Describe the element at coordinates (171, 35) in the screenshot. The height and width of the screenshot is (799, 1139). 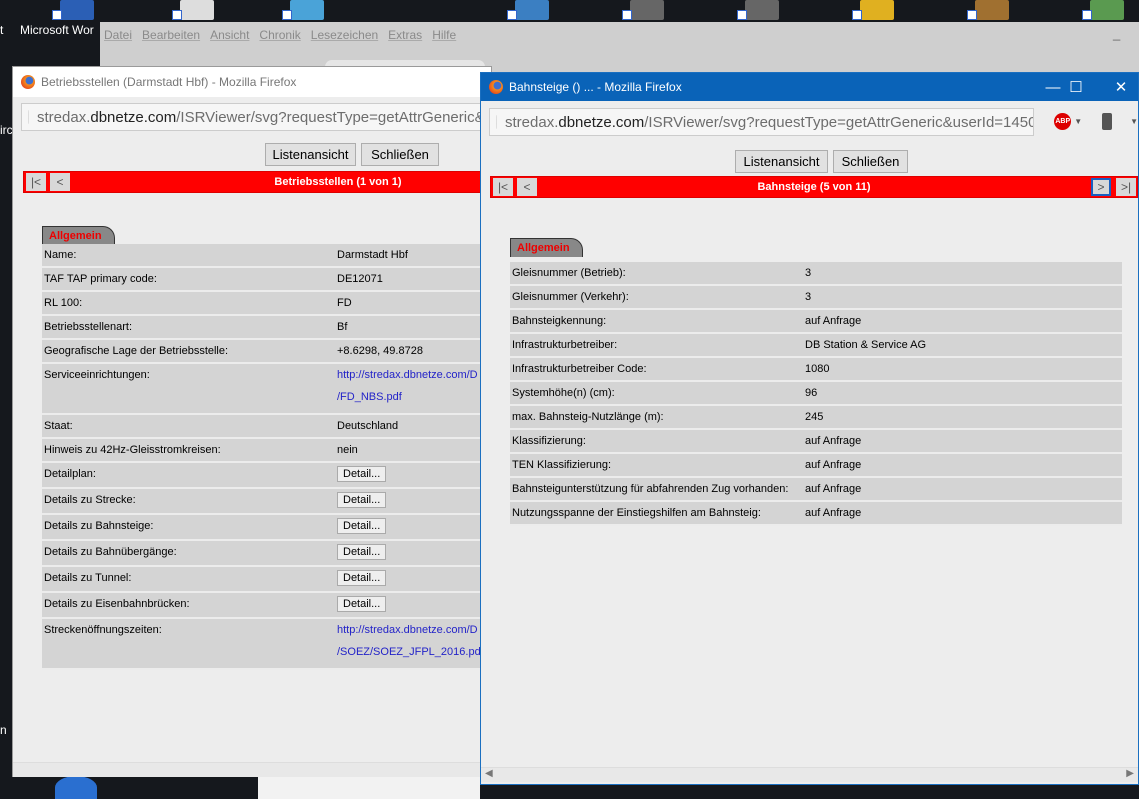
I see `menu-bearbeiten: Bearbeiten` at that location.